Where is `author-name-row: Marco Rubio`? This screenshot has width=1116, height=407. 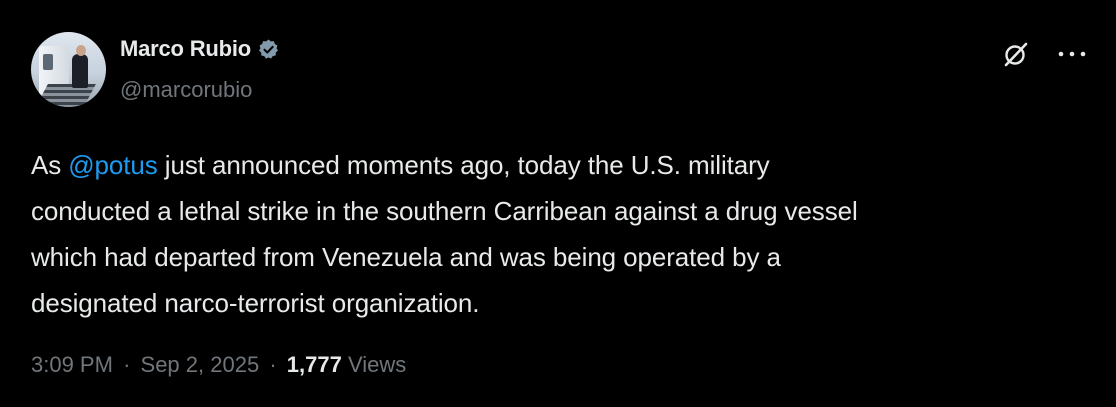 author-name-row: Marco Rubio is located at coordinates (200, 49).